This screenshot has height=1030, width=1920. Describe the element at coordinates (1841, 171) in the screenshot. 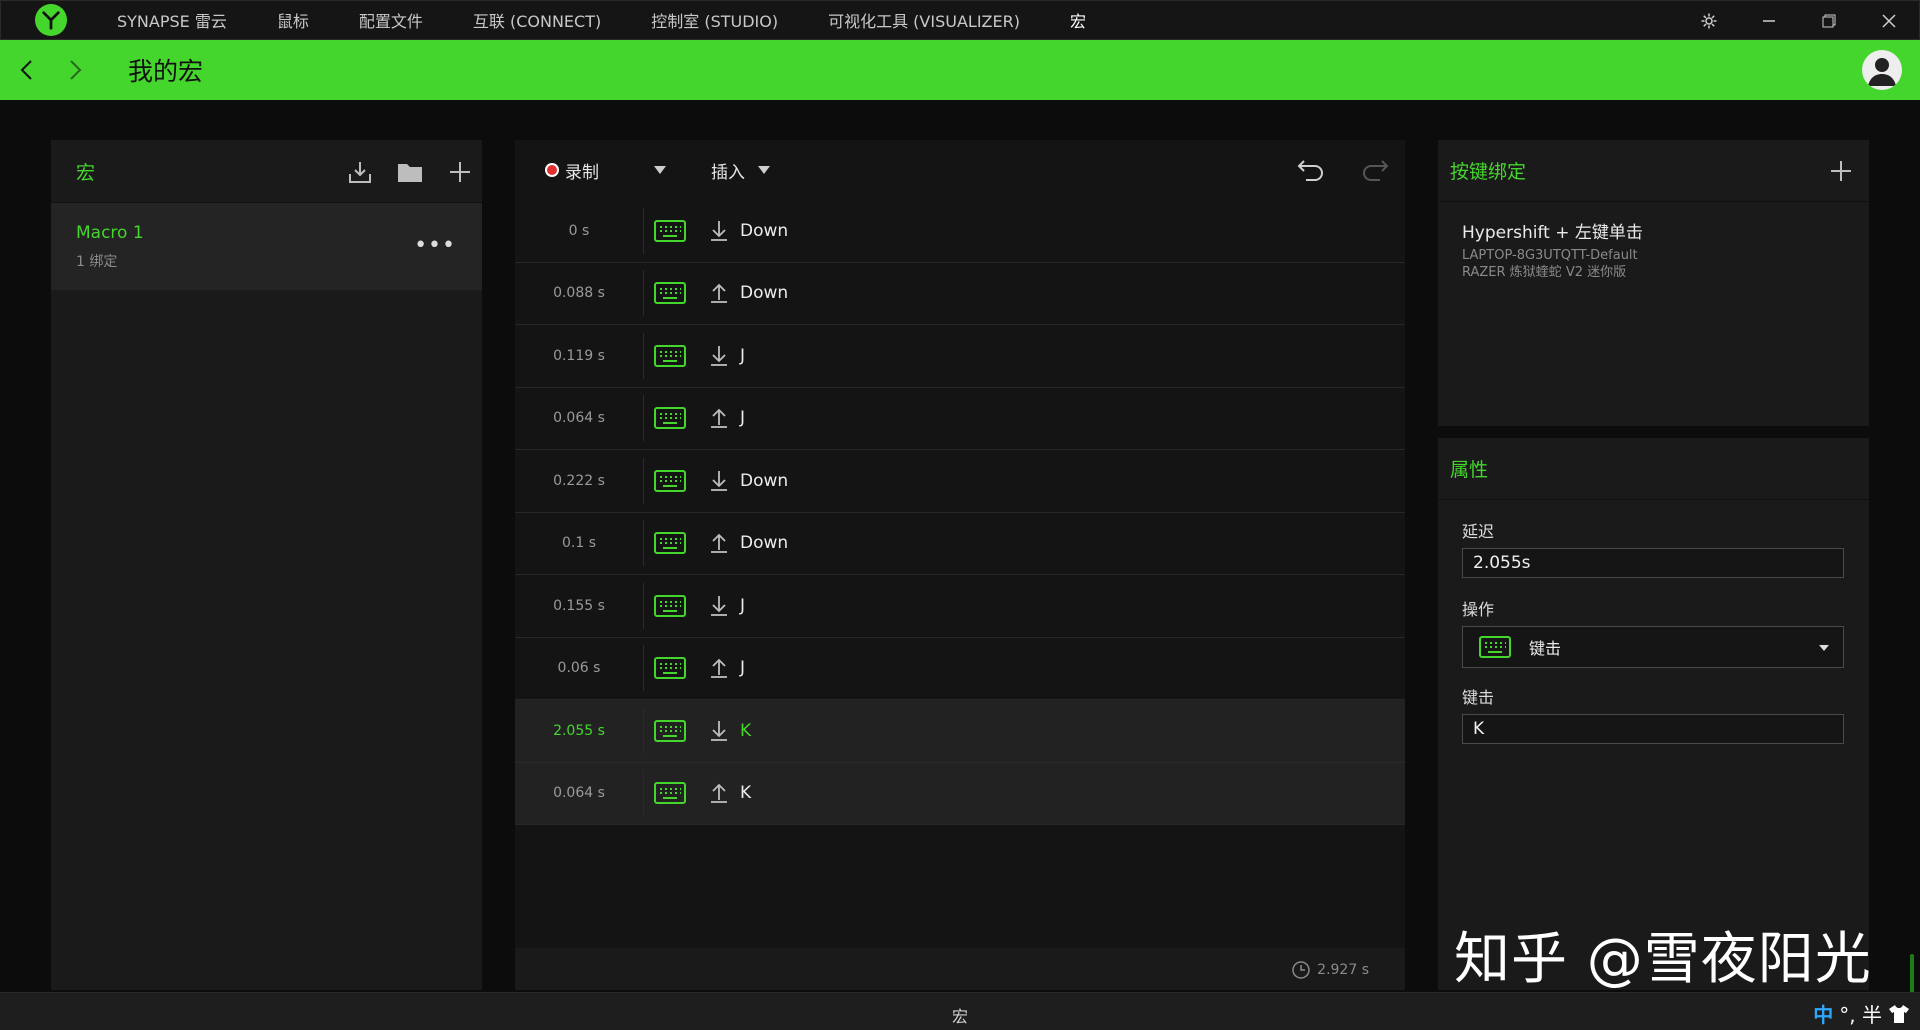

I see `add-binding-icon` at that location.